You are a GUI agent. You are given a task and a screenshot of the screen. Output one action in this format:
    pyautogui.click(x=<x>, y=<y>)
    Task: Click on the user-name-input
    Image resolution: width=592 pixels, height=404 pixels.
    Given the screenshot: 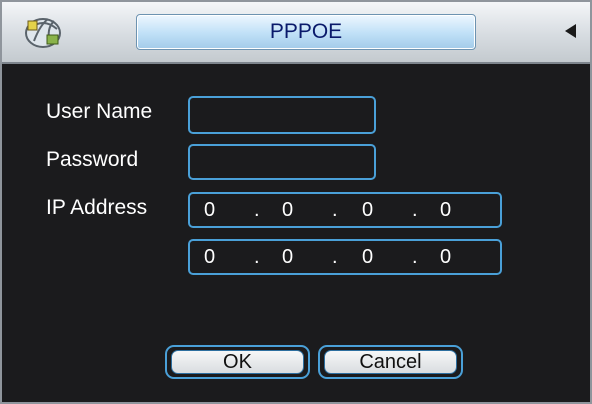 What is the action you would take?
    pyautogui.click(x=282, y=115)
    